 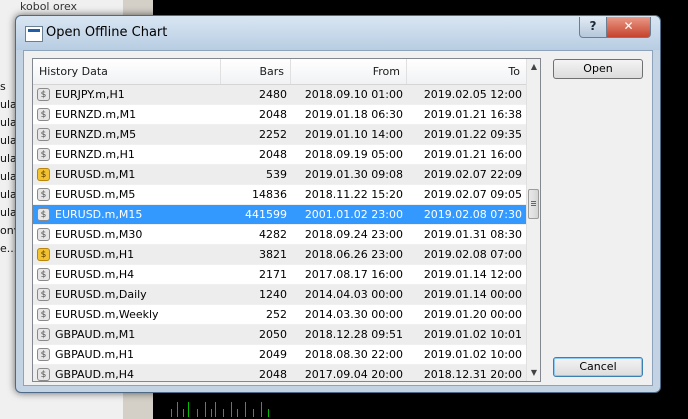 I want to click on to-cell: 2019.02.05 12:00, so click(x=472, y=94).